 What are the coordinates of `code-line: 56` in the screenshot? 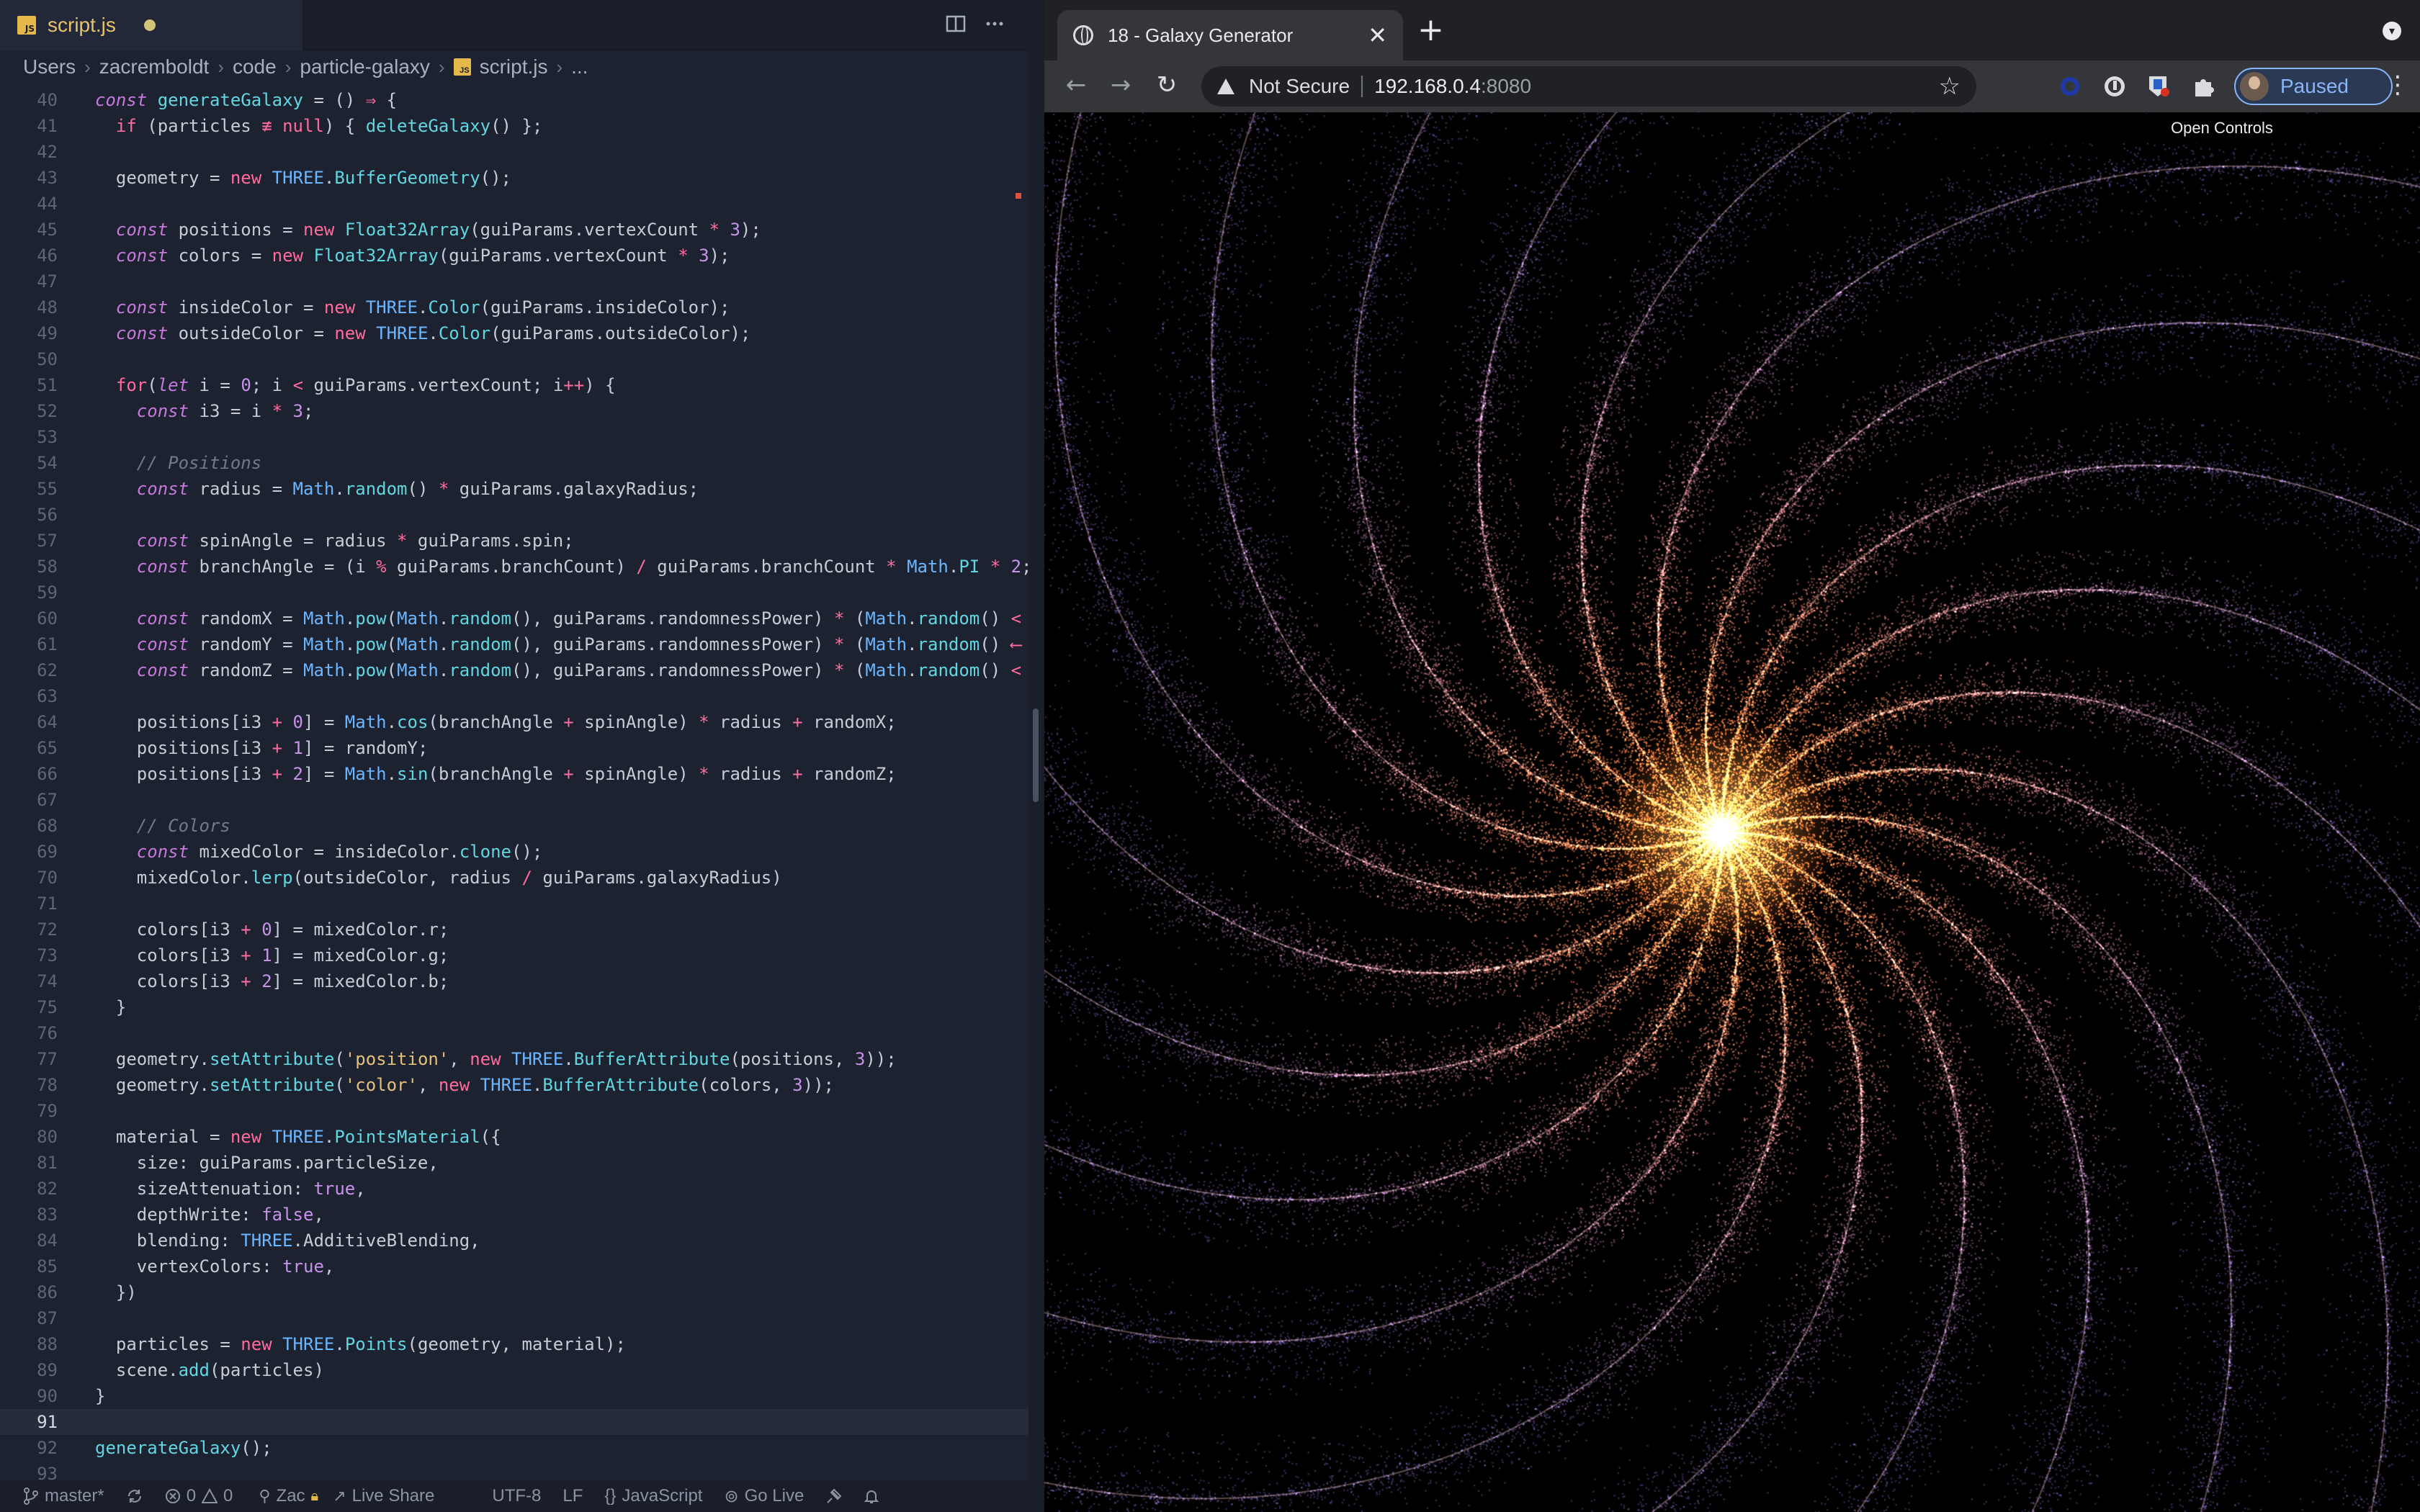 It's located at (514, 515).